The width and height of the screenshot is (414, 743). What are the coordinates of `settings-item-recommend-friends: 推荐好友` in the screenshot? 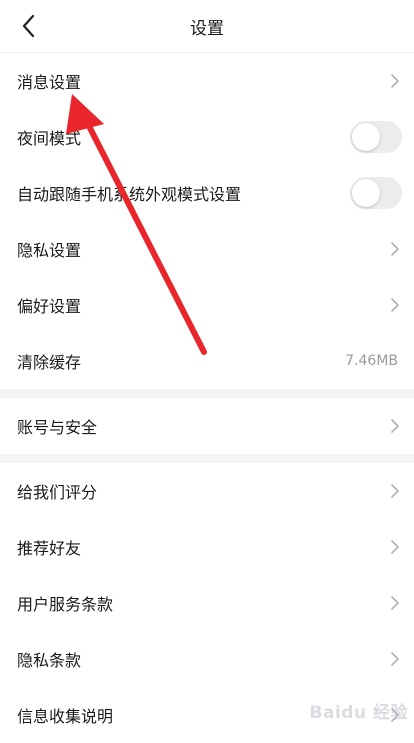 It's located at (207, 547).